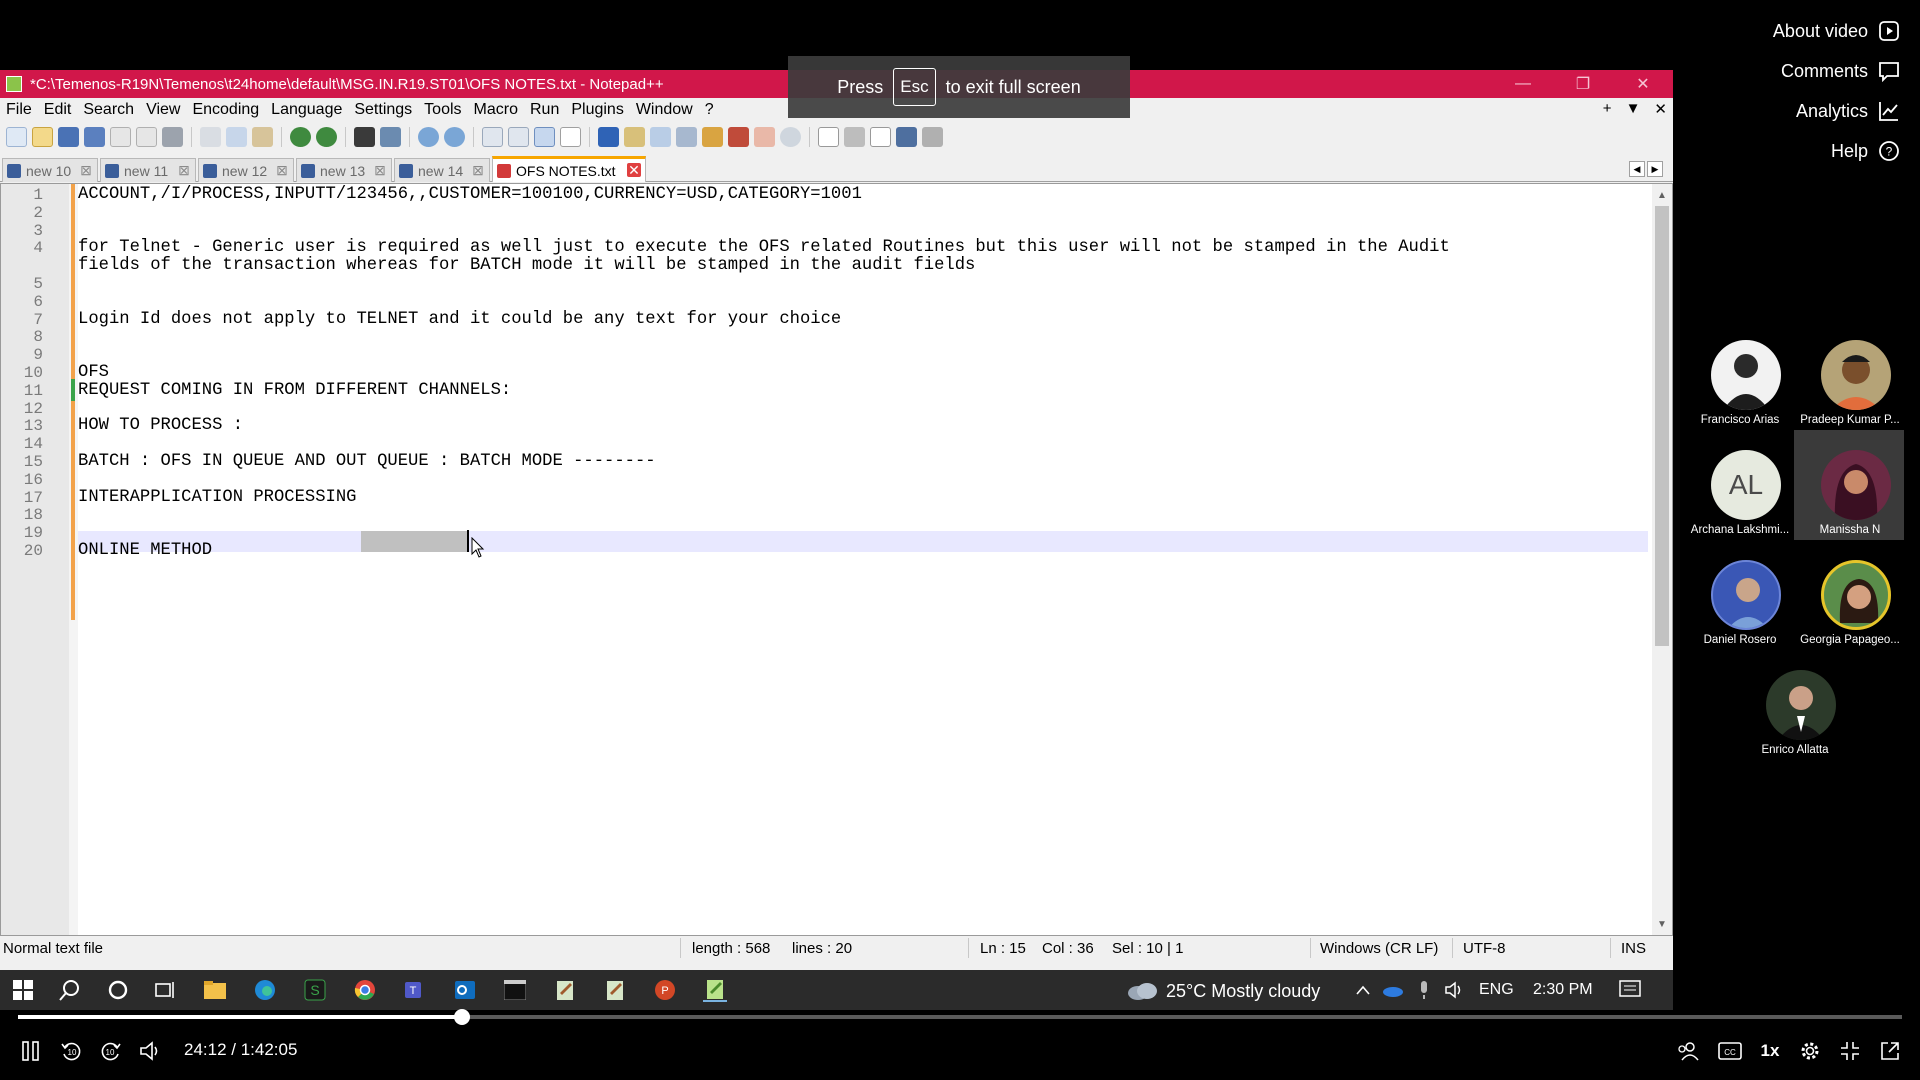  Describe the element at coordinates (1848, 111) in the screenshot. I see `analytics-link: Analytics` at that location.